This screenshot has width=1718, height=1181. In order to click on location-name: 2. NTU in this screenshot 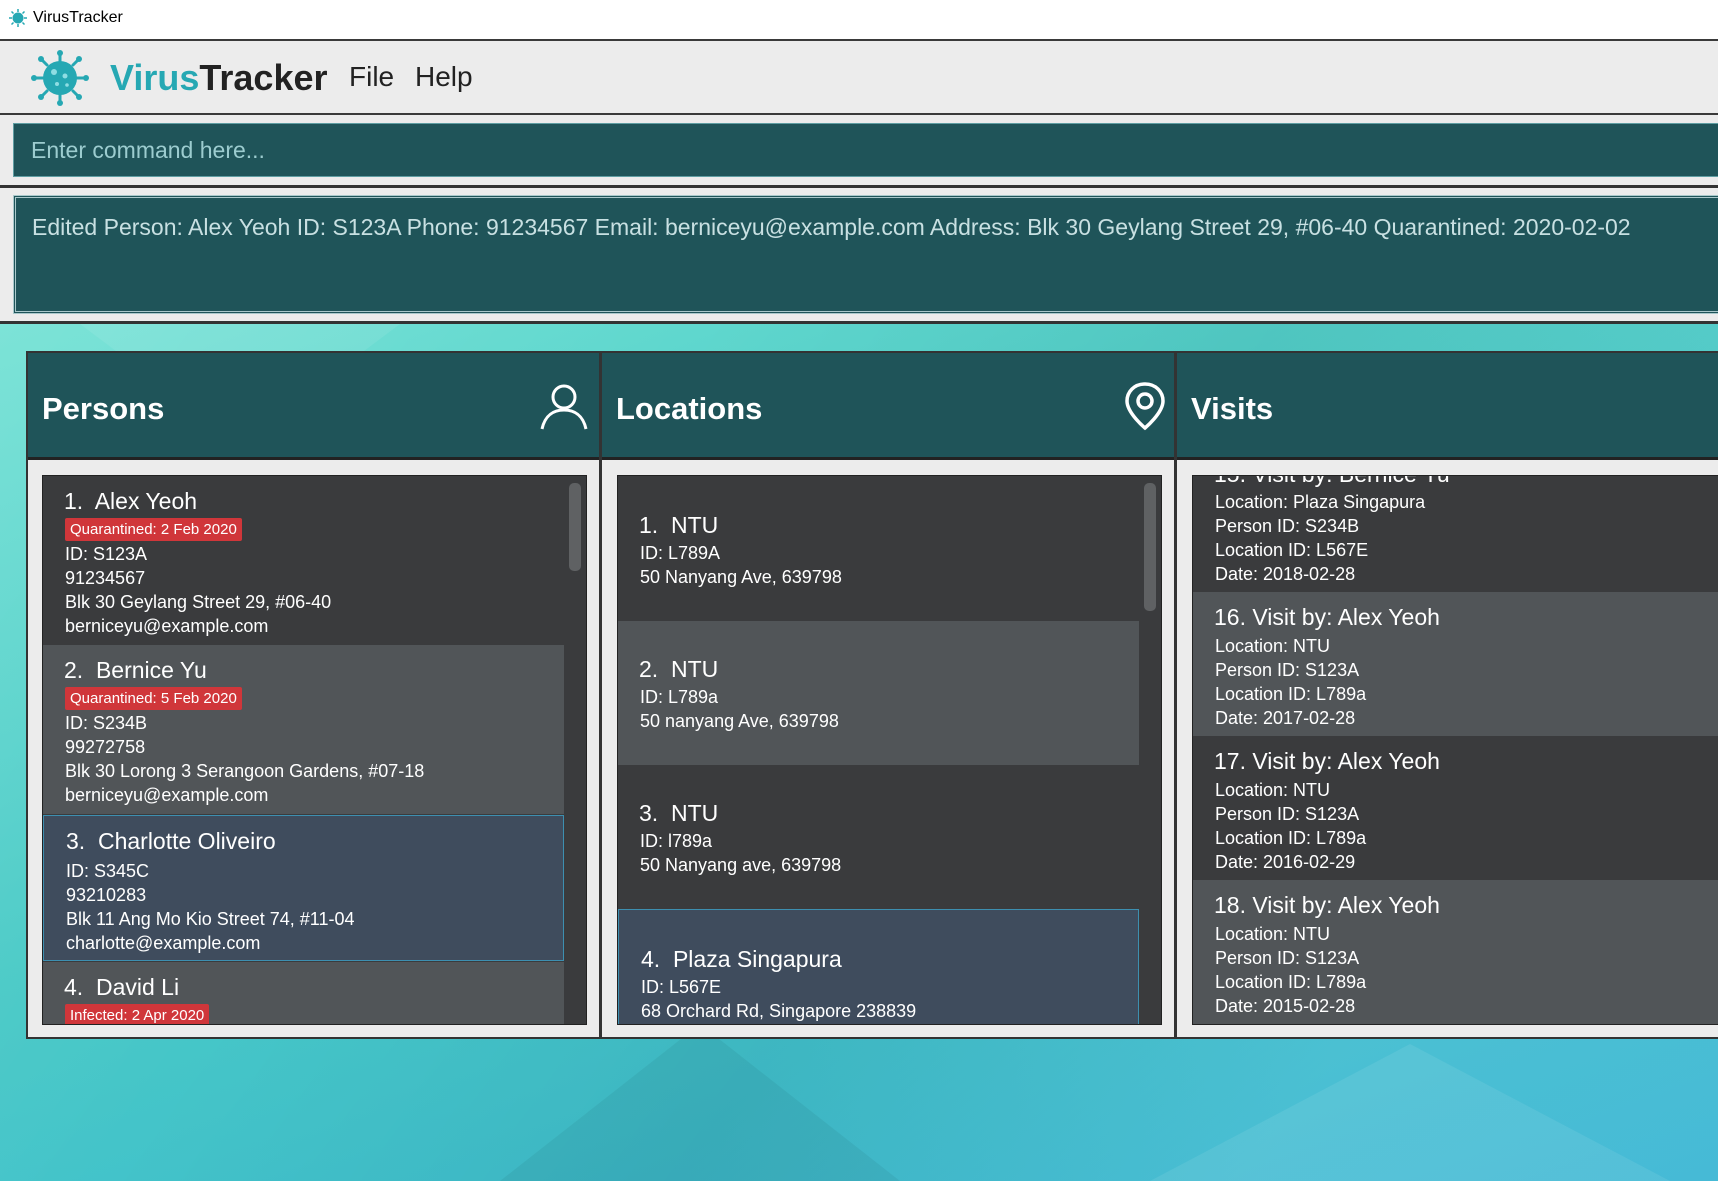, I will do `click(678, 669)`.